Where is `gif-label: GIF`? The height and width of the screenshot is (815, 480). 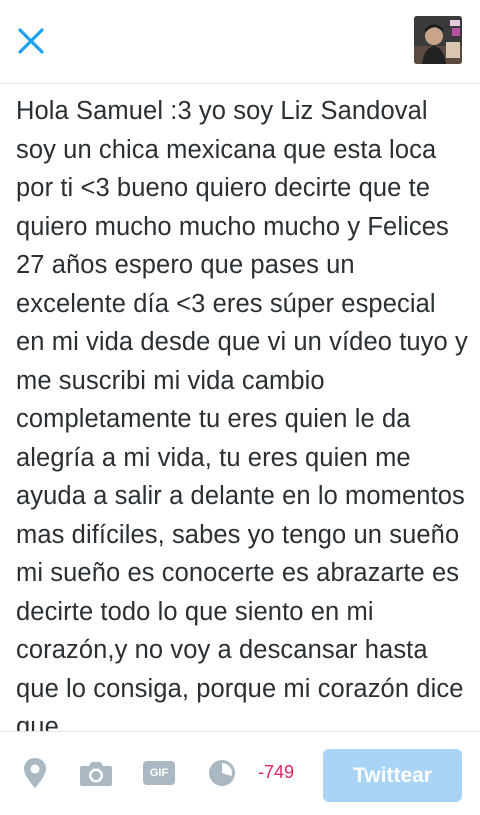
gif-label: GIF is located at coordinates (159, 773).